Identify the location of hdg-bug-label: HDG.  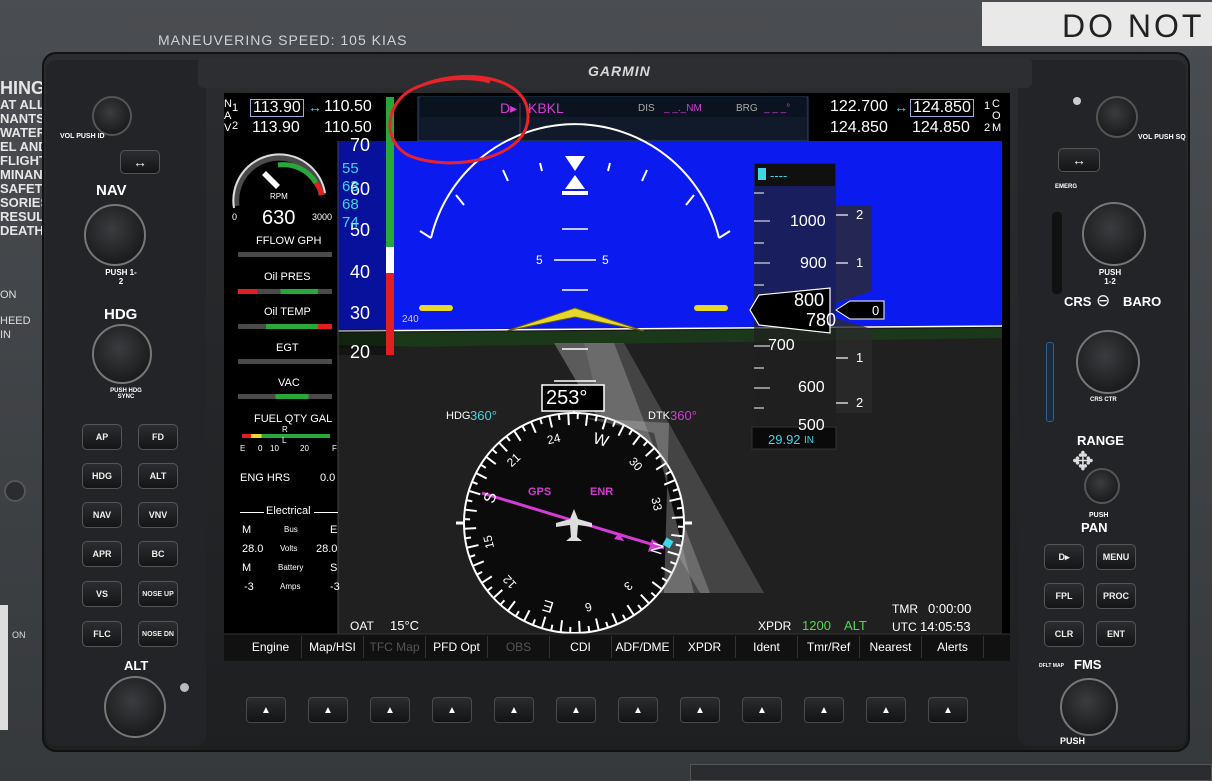
(458, 416).